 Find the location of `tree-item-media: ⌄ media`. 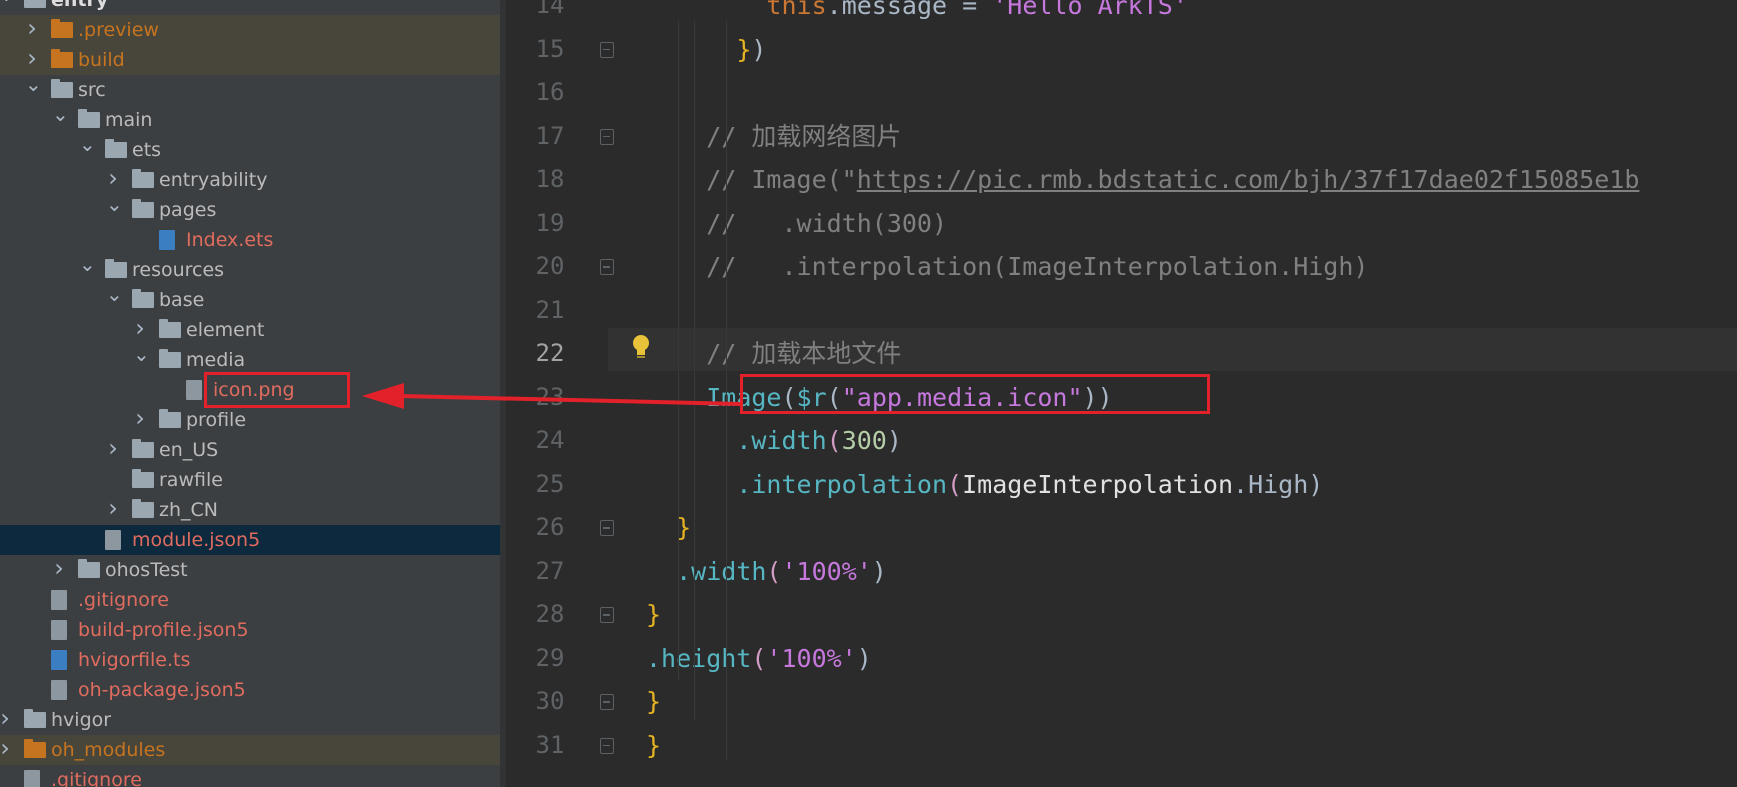

tree-item-media: ⌄ media is located at coordinates (250, 358).